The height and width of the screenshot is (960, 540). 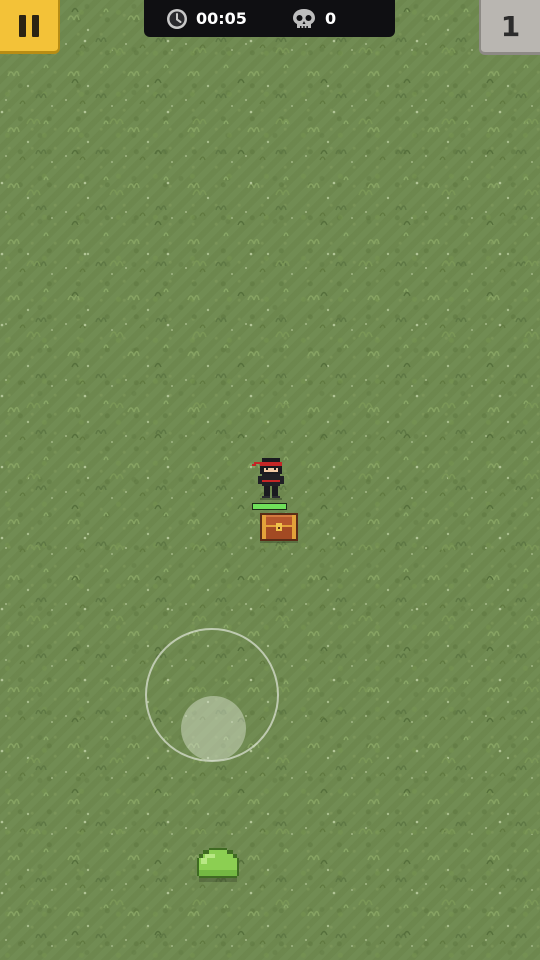 What do you see at coordinates (269, 18) in the screenshot?
I see `stats-bar: 00:05 0` at bounding box center [269, 18].